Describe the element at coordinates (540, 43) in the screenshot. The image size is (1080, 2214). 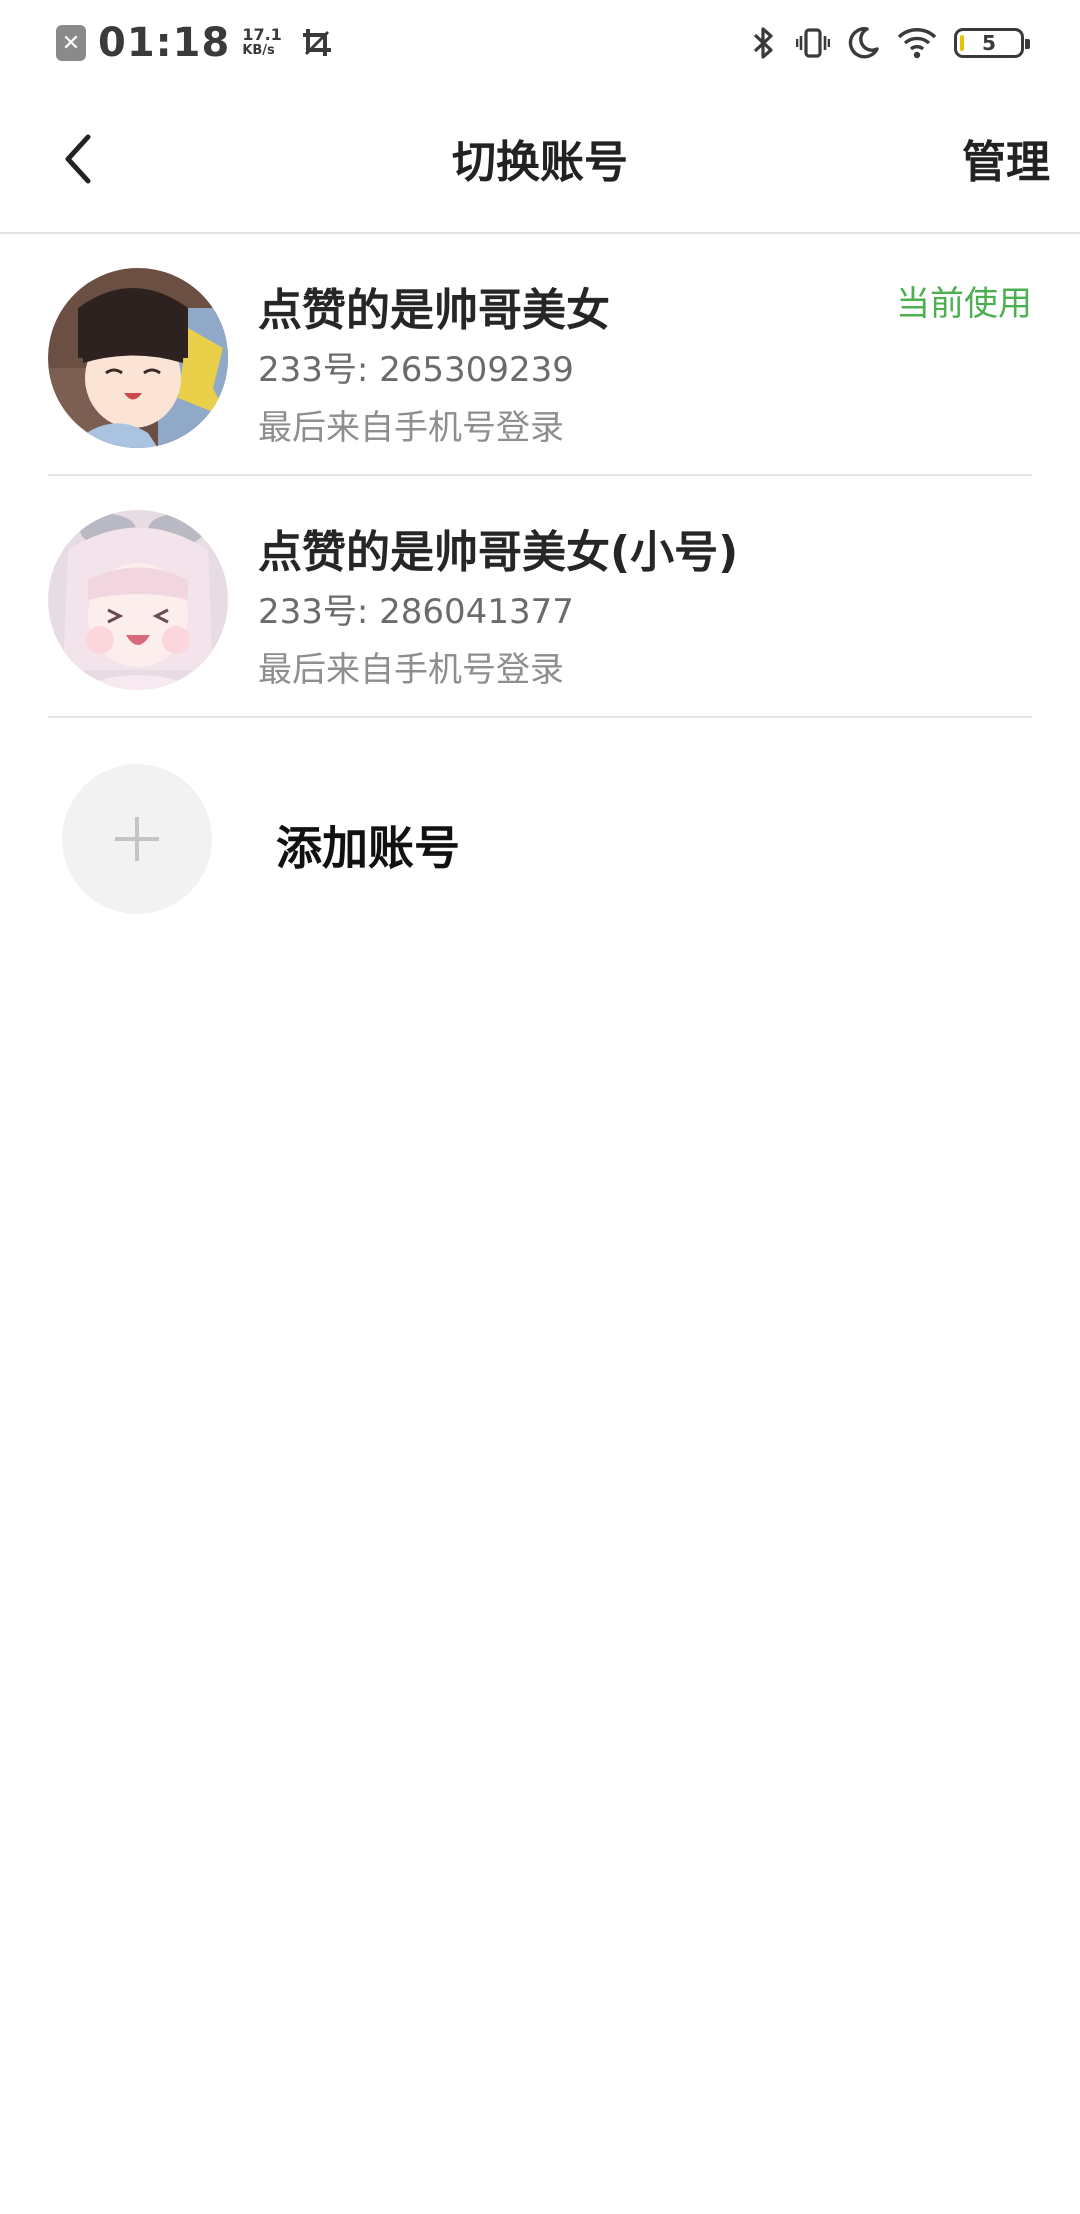
I see `status-bar: ✕ 01:18 17.1 KB/s 5` at that location.